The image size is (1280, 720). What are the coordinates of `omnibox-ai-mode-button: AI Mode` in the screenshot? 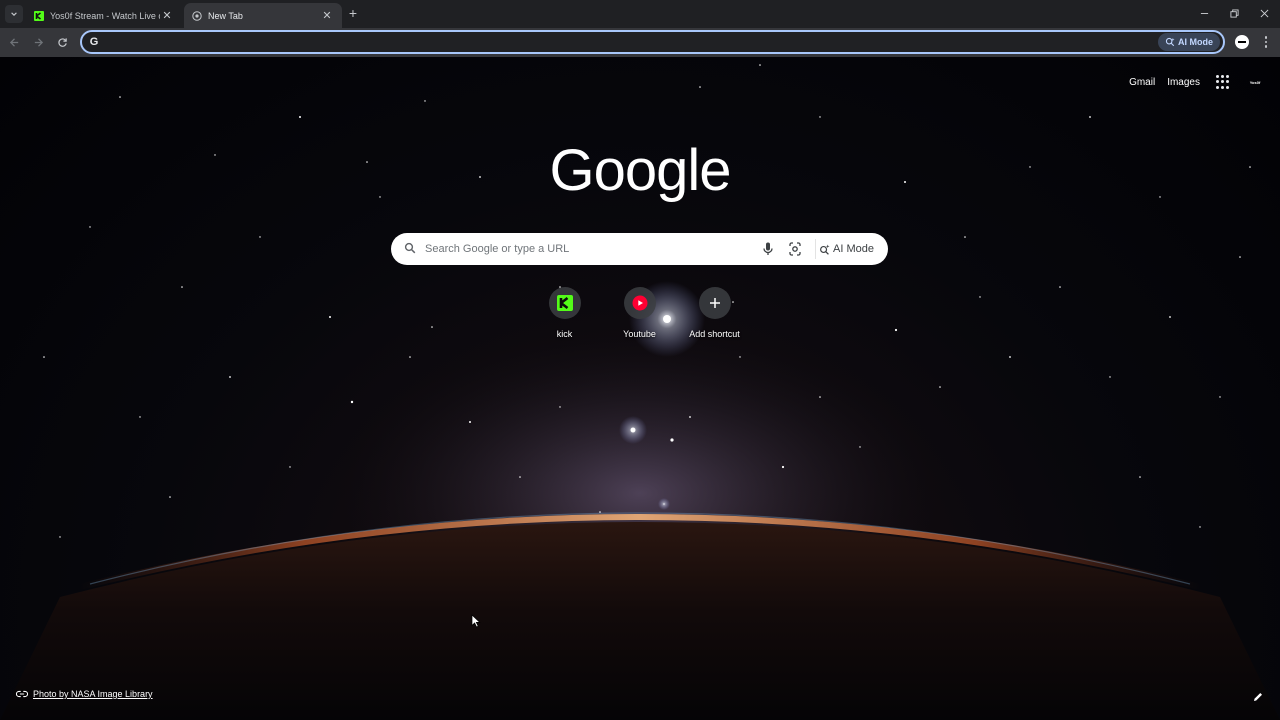 It's located at (1189, 42).